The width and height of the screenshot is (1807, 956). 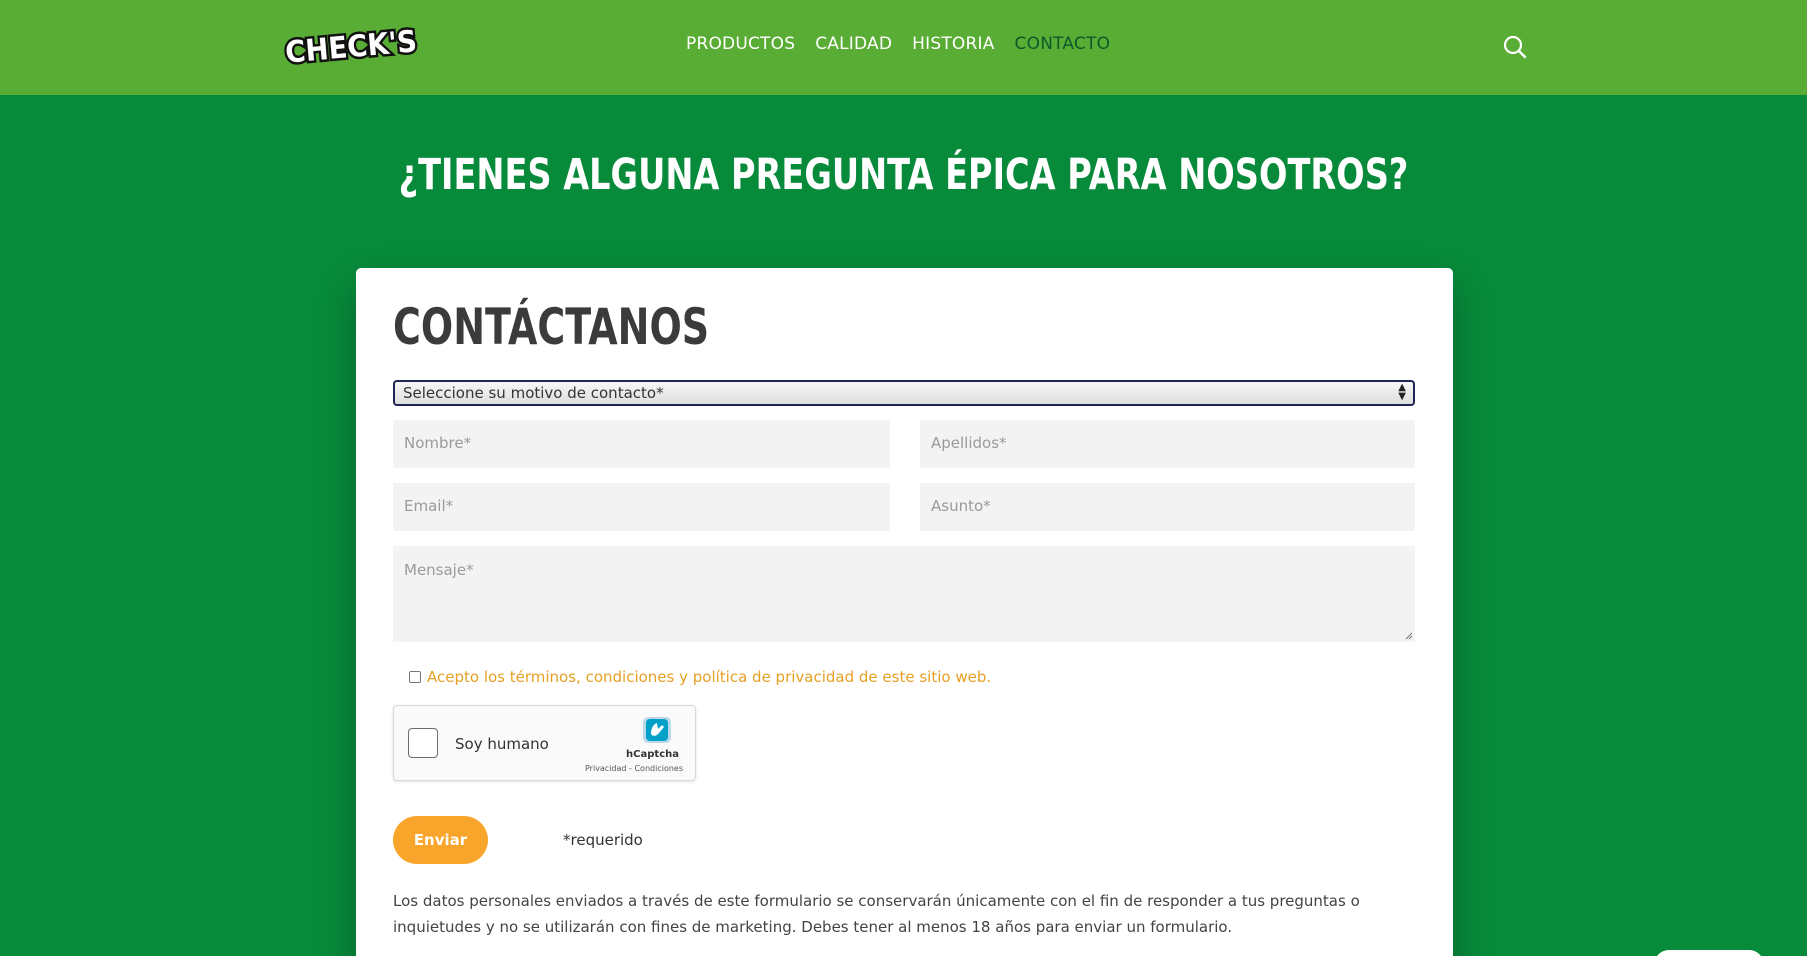 I want to click on captcha-links: Privacidad - Condiciones, so click(x=634, y=768).